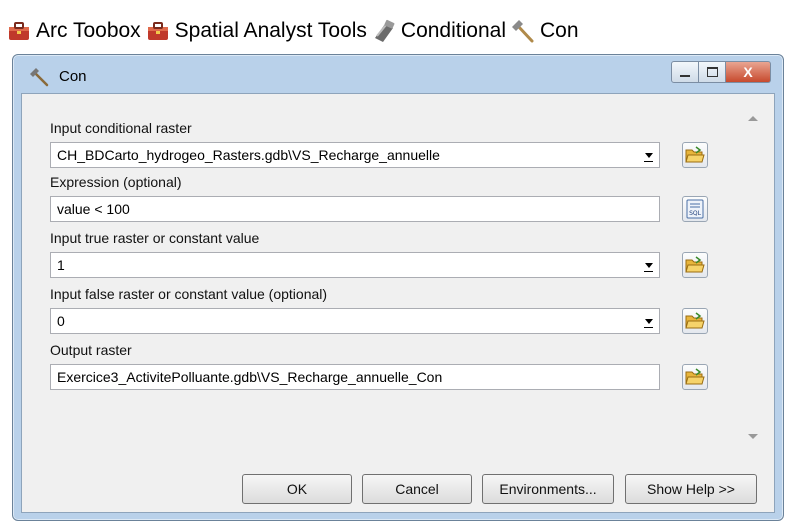 Image resolution: width=796 pixels, height=527 pixels. Describe the element at coordinates (685, 76) in the screenshot. I see `minimize-icon` at that location.